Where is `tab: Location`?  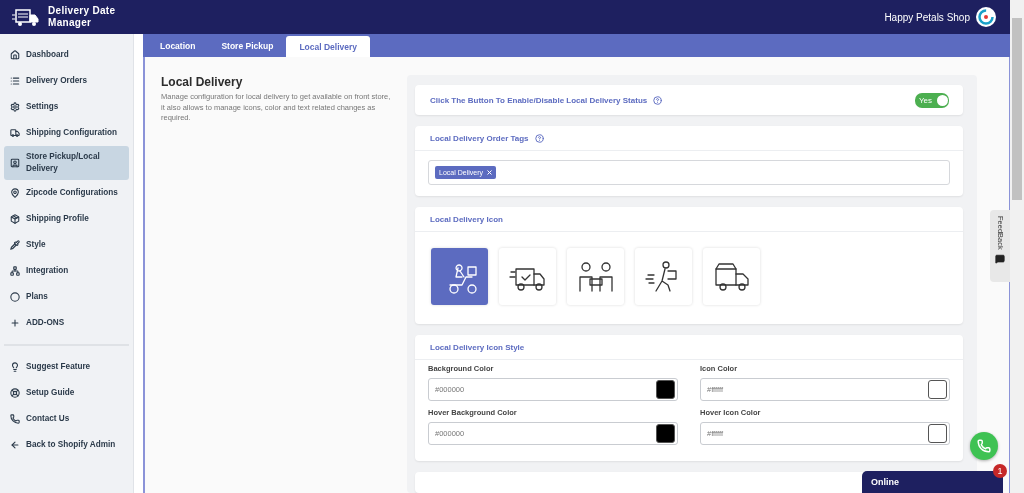
tab: Location is located at coordinates (178, 45).